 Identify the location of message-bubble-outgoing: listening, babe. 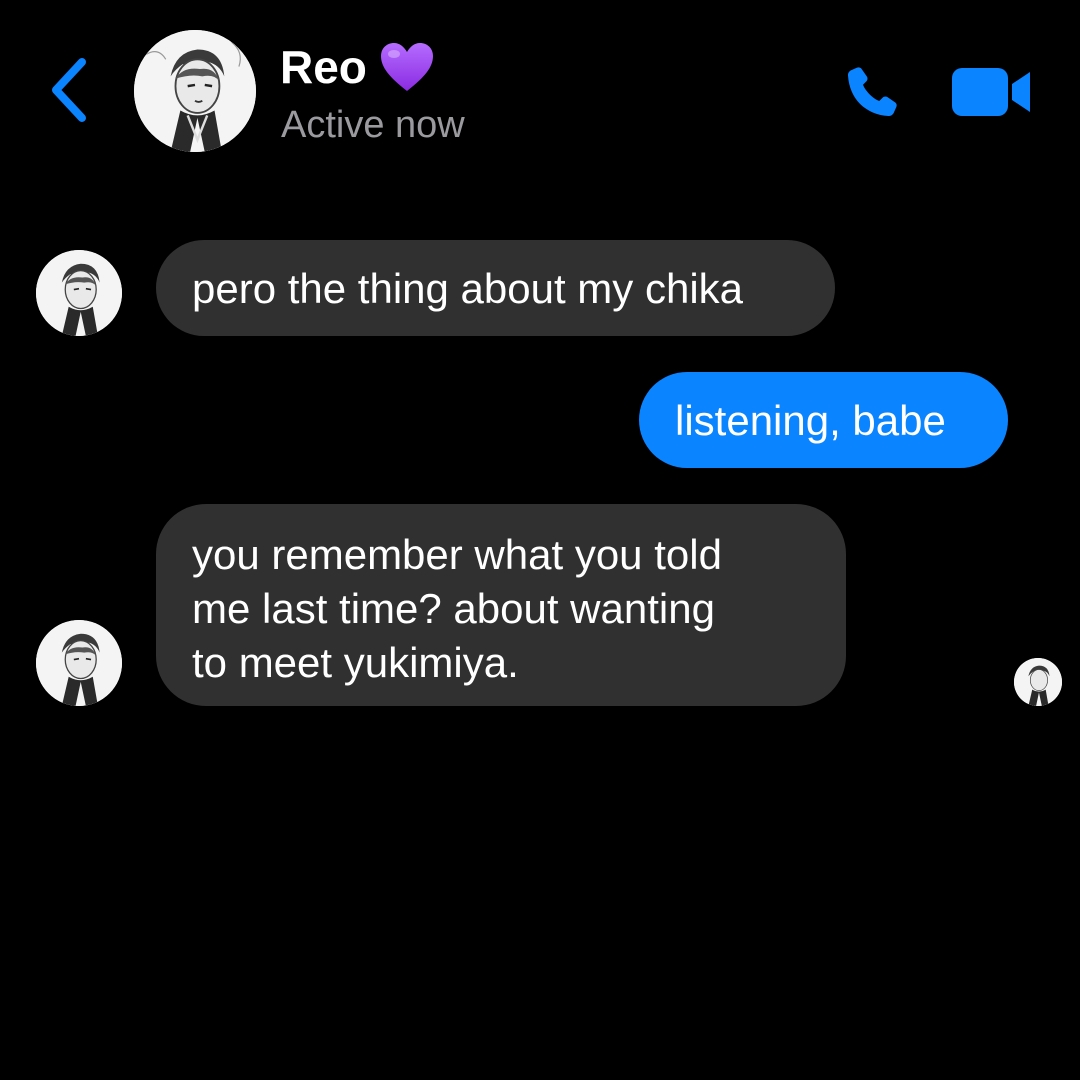
(823, 420).